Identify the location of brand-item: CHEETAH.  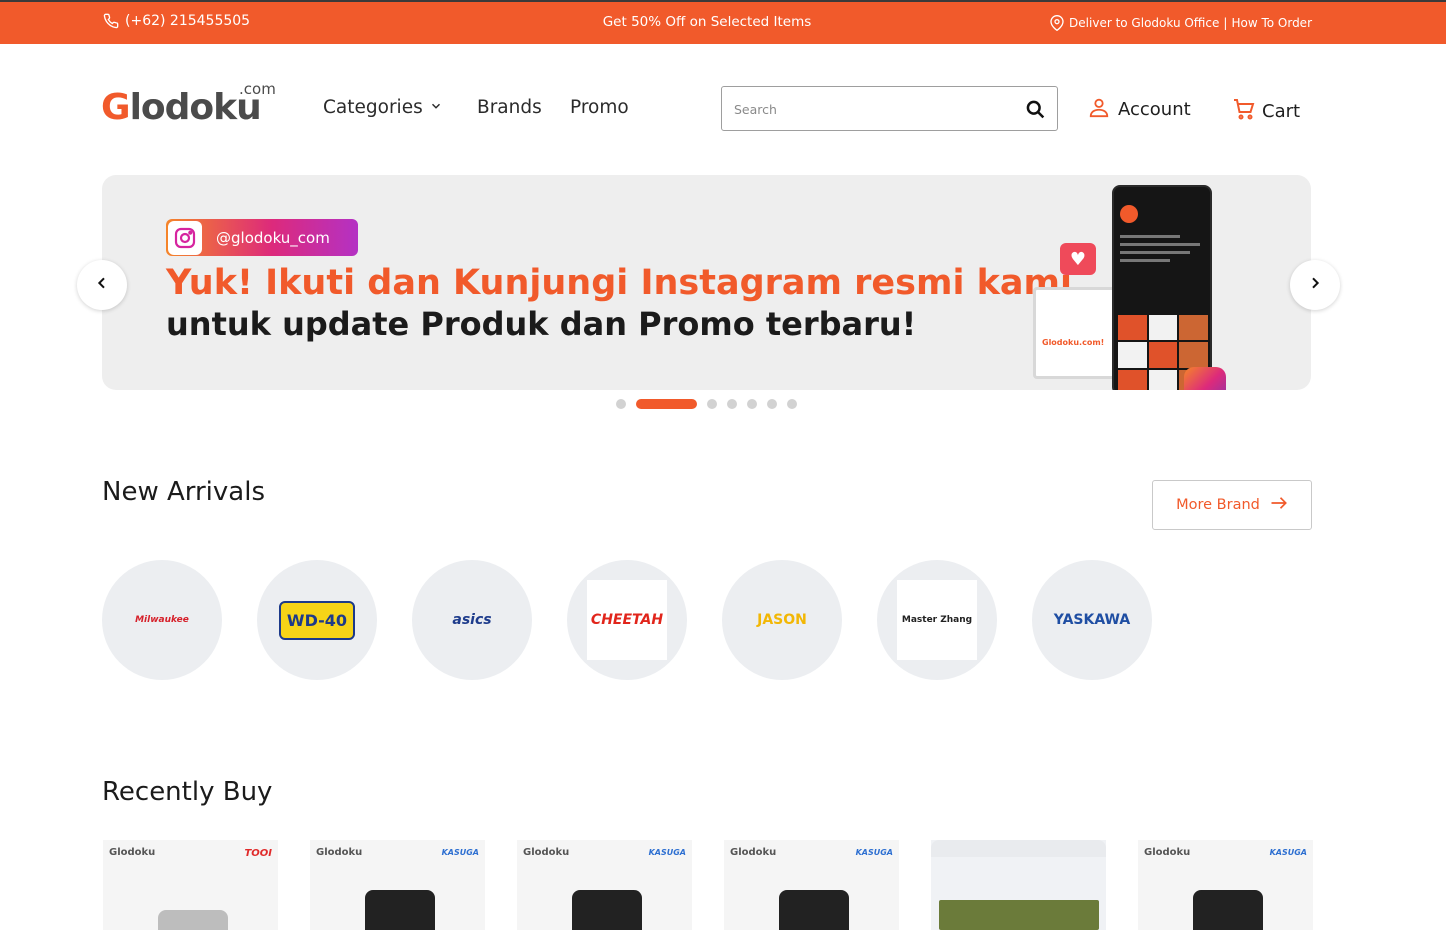
(627, 620).